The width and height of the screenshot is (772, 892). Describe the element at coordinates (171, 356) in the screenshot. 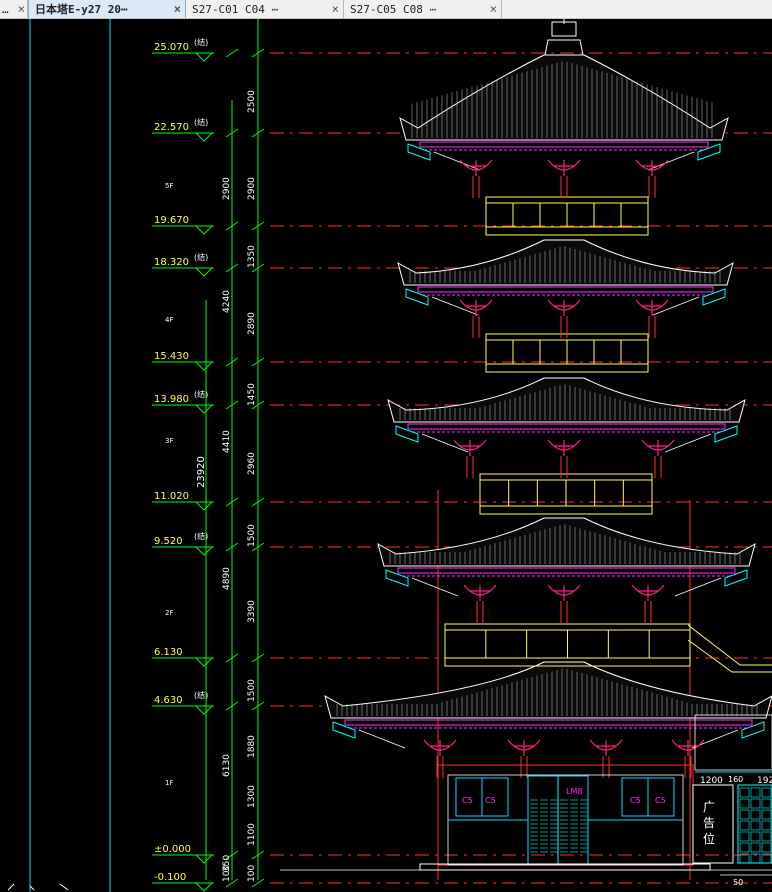

I see `elevation-value: 15.430` at that location.